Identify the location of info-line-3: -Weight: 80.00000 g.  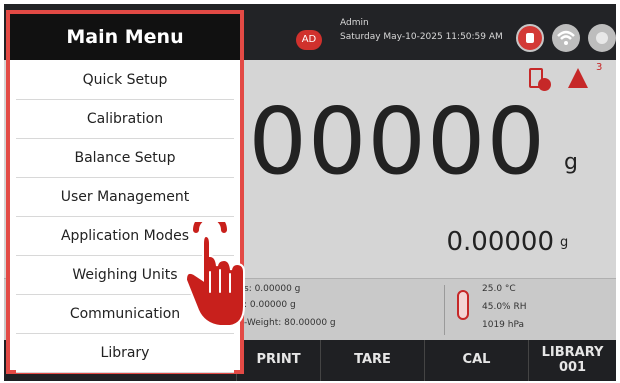
(290, 323).